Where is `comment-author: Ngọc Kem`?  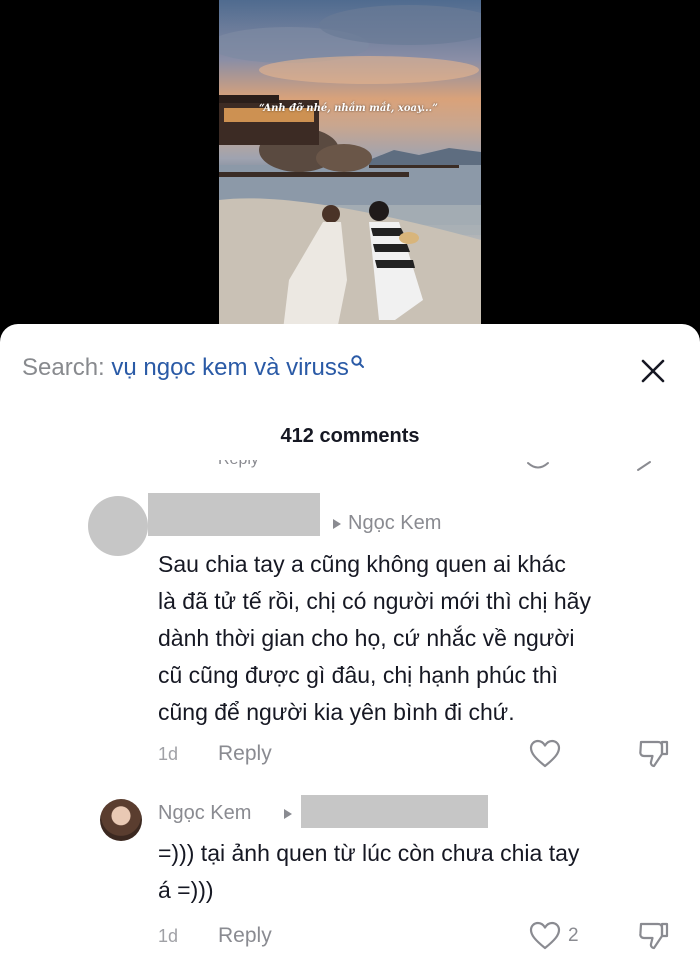 comment-author: Ngọc Kem is located at coordinates (204, 813).